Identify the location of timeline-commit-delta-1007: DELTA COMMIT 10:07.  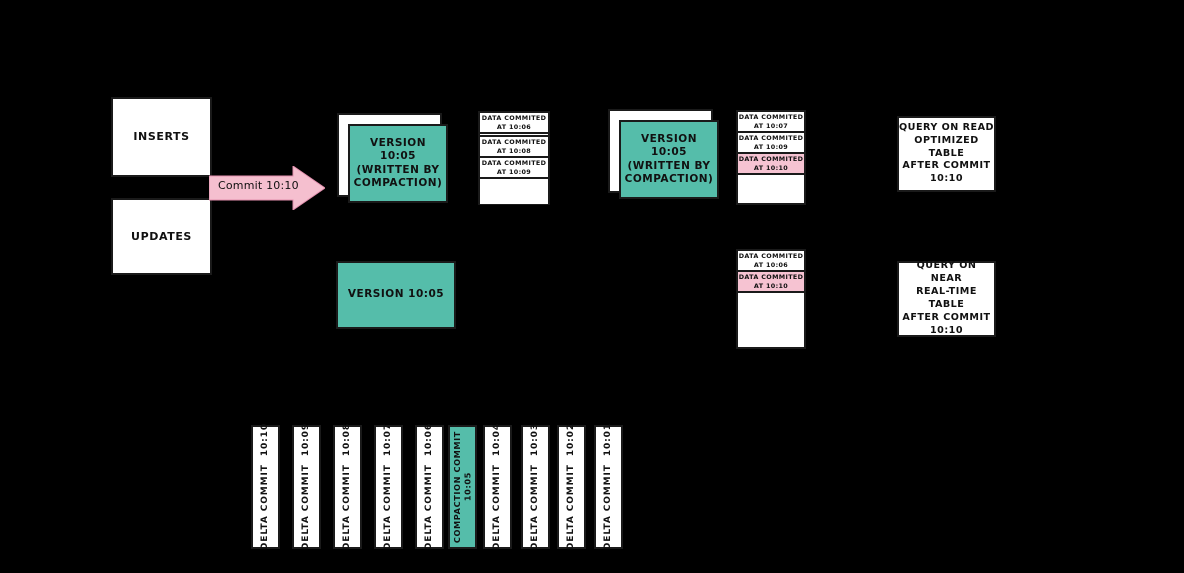
(388, 487).